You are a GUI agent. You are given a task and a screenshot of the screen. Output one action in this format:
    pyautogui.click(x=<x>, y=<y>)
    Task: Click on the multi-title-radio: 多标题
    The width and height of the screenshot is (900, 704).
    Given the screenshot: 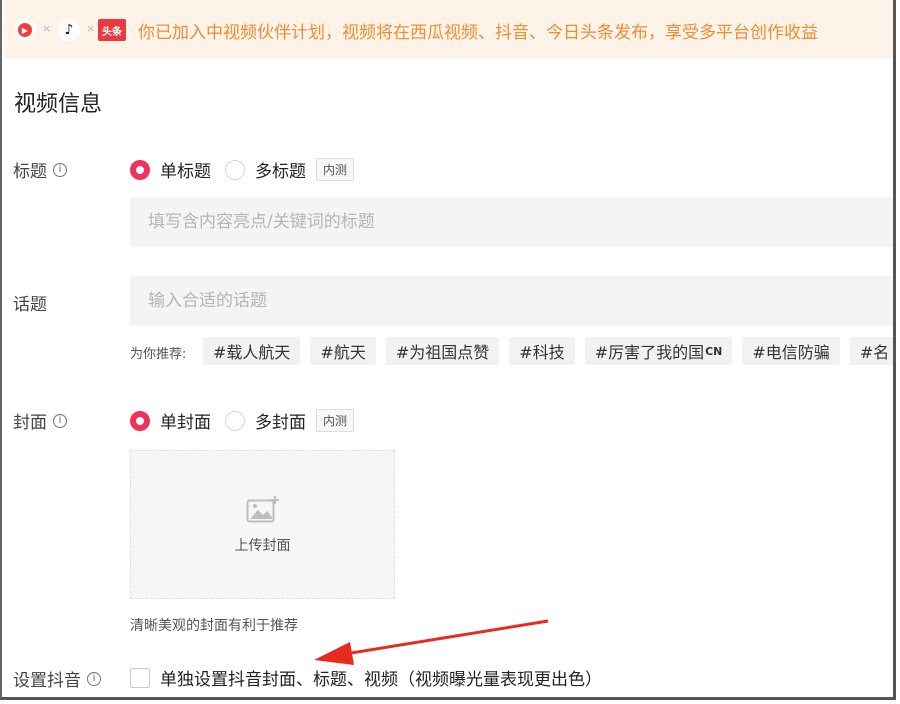 What is the action you would take?
    pyautogui.click(x=265, y=169)
    